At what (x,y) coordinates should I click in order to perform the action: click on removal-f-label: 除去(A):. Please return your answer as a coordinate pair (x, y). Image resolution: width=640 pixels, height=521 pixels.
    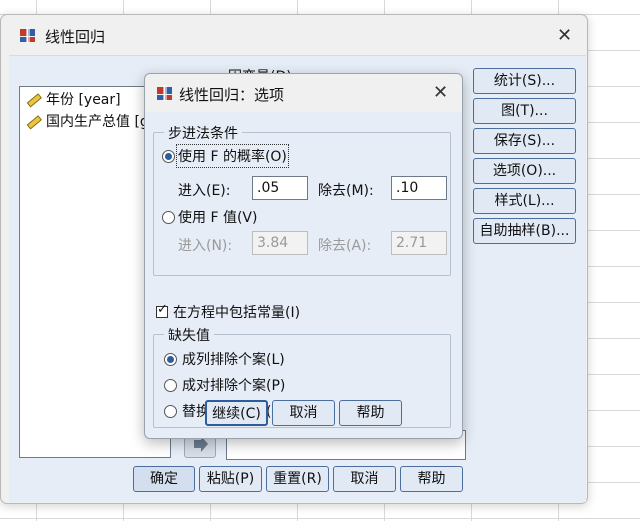
    Looking at the image, I should click on (345, 246).